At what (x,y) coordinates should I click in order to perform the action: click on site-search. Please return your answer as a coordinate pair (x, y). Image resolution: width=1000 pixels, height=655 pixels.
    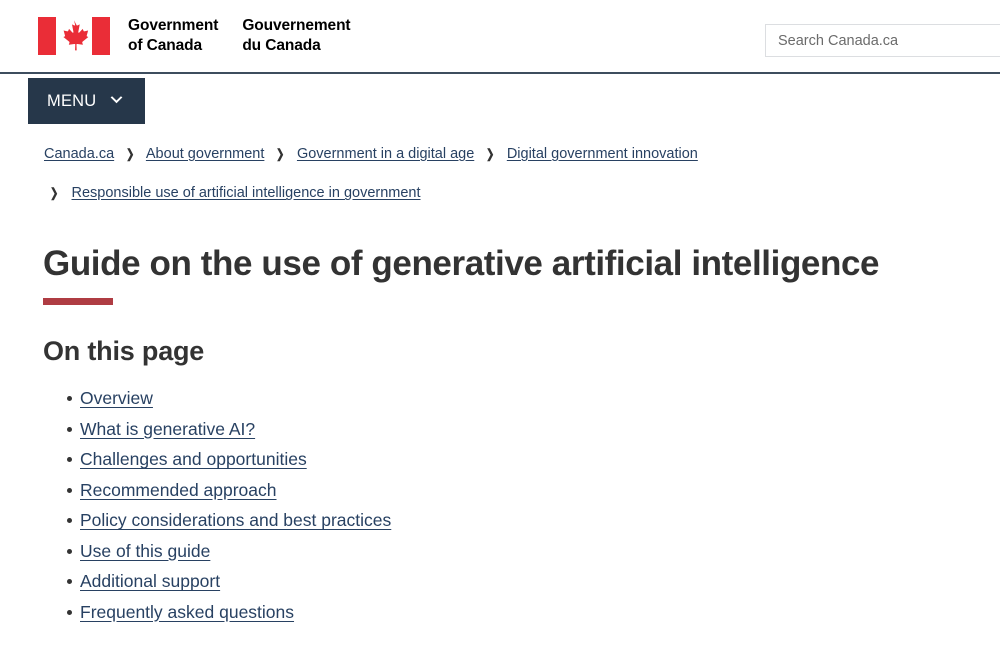
    Looking at the image, I should click on (882, 40).